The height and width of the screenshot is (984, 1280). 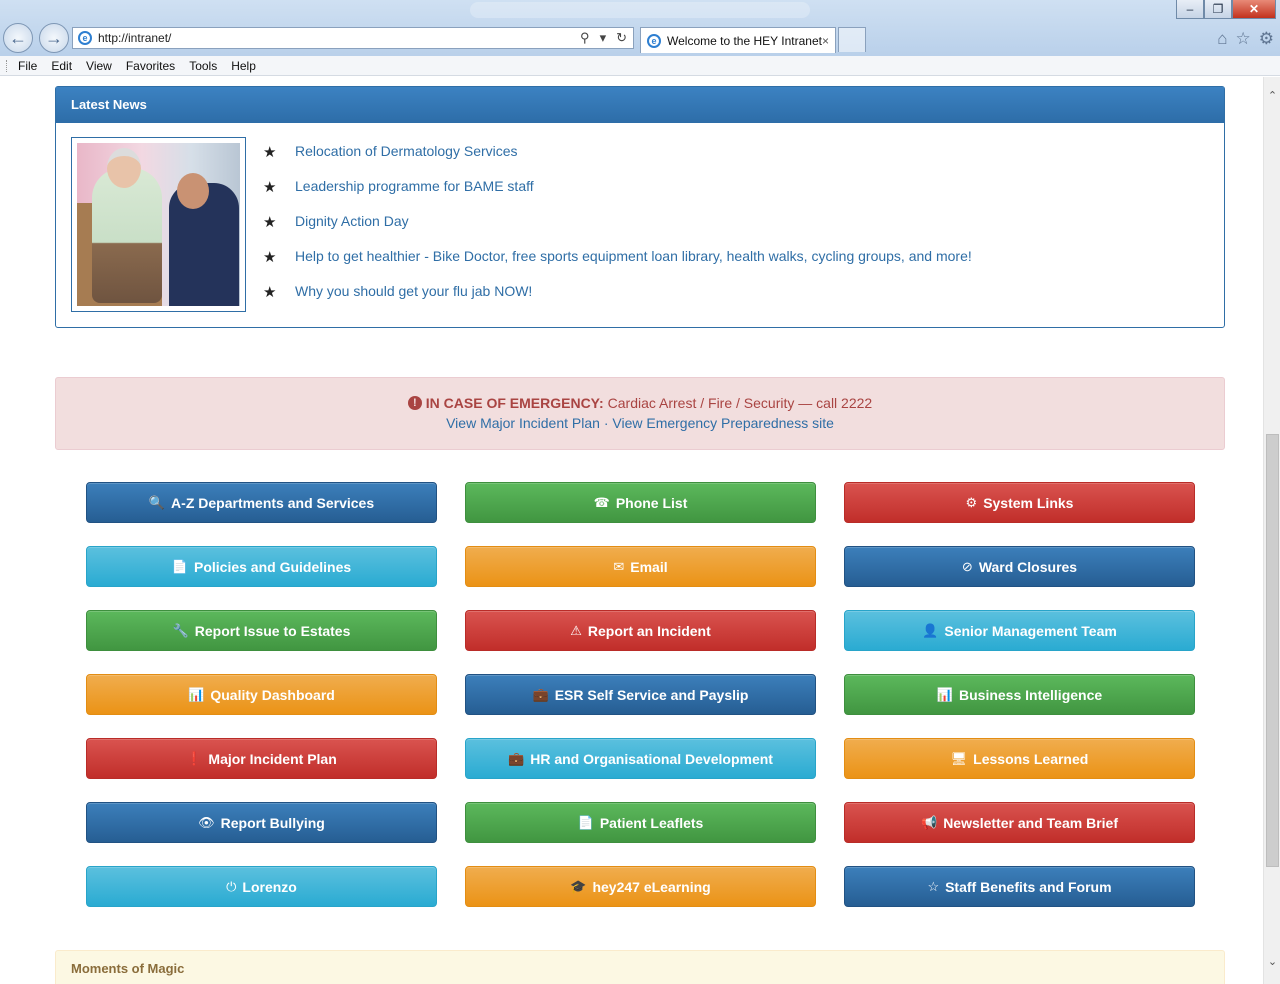 I want to click on menu-help: Help, so click(x=243, y=66).